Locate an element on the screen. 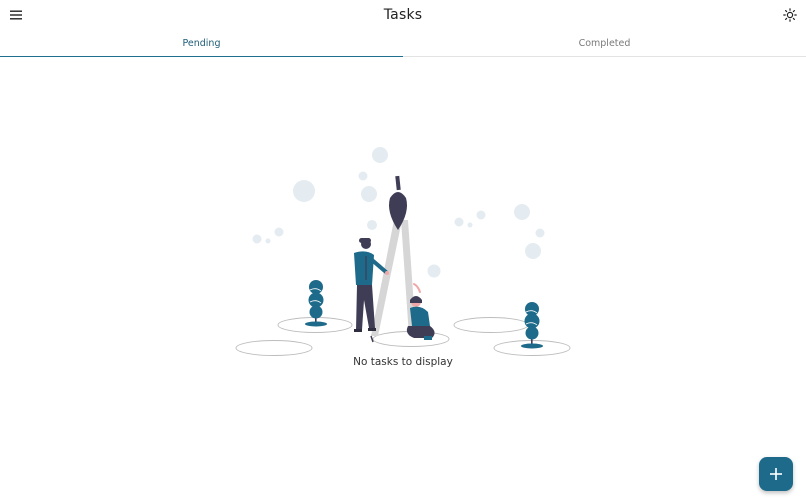 This screenshot has width=806, height=504. left-tree is located at coordinates (316, 303).